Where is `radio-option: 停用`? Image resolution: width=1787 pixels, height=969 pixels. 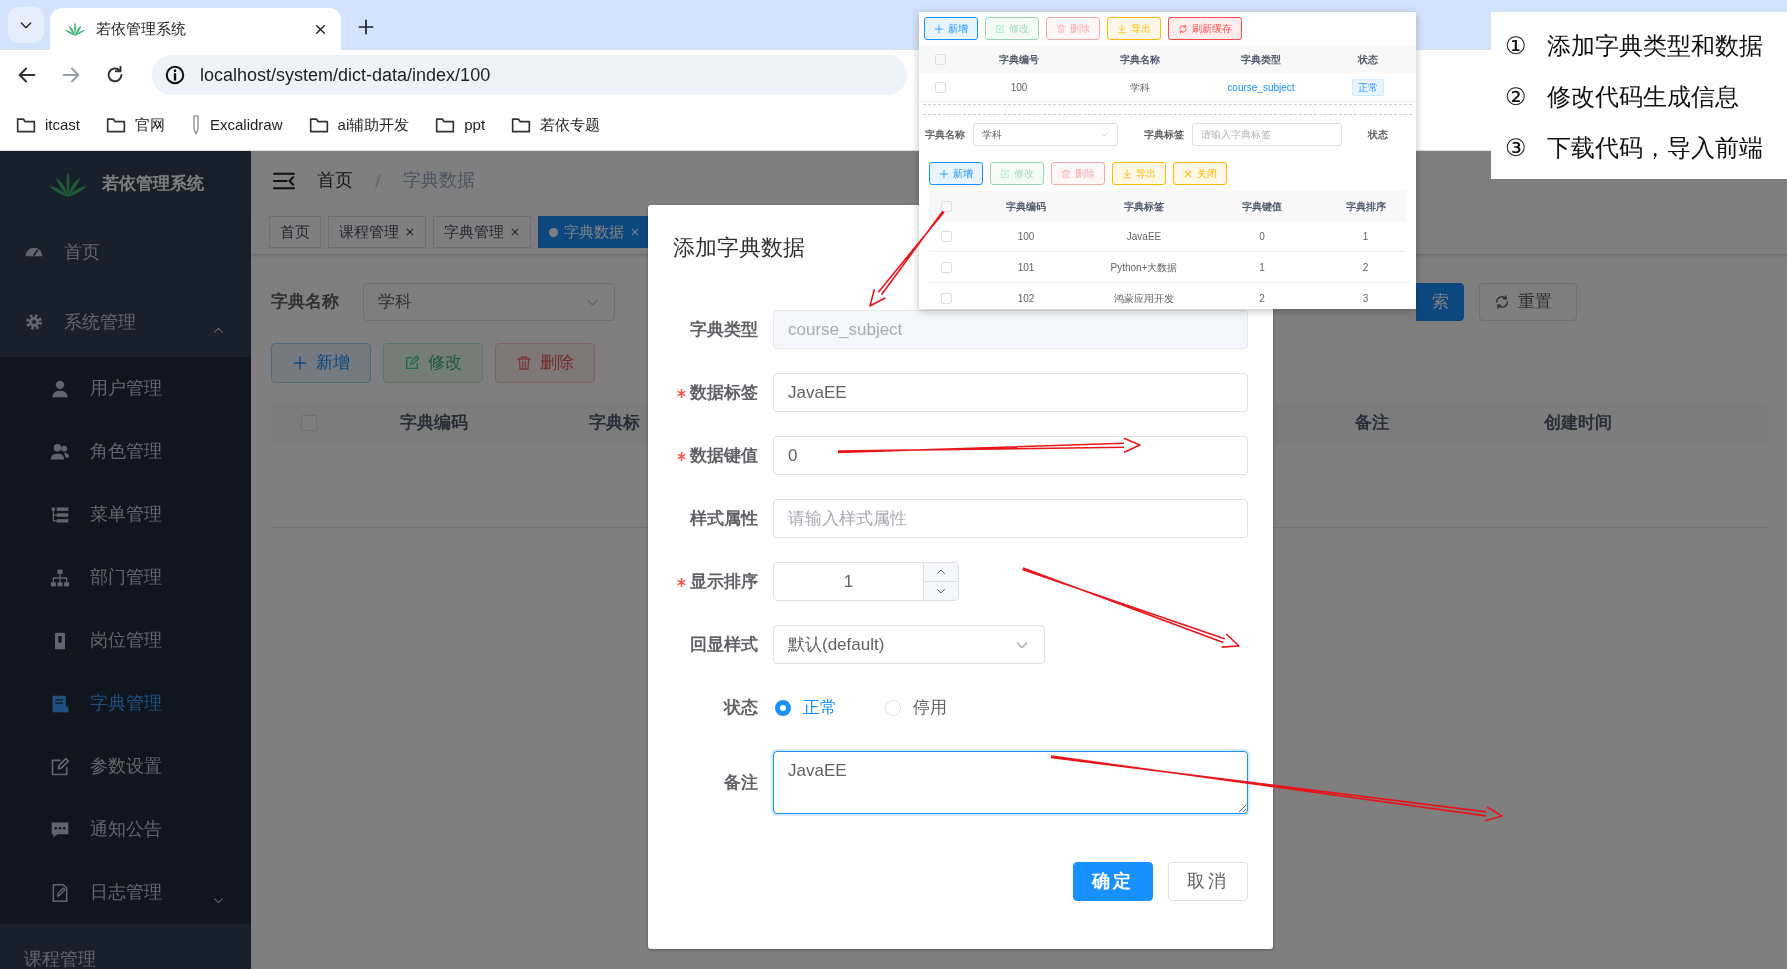 radio-option: 停用 is located at coordinates (916, 707).